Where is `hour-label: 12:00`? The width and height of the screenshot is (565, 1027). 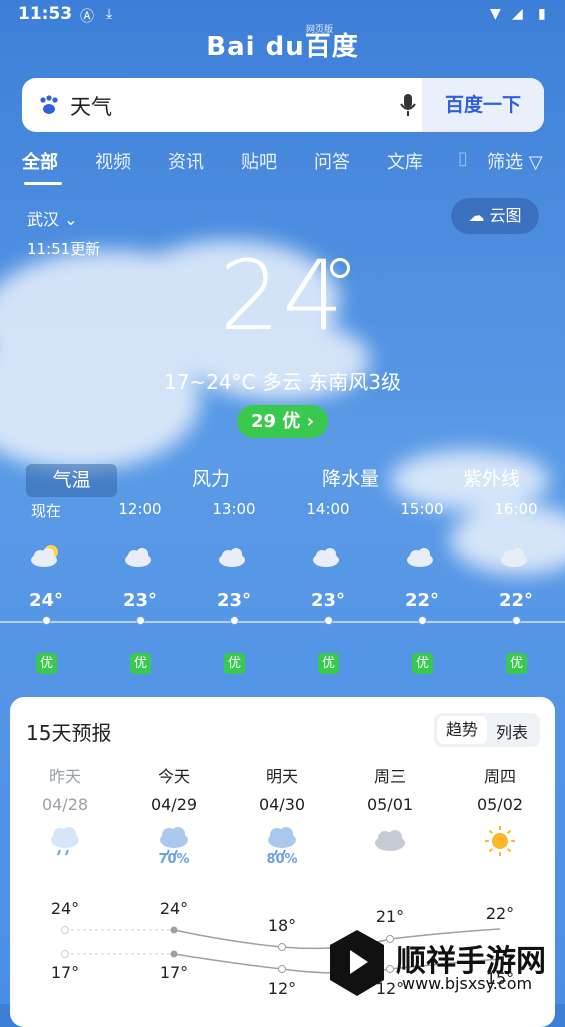
hour-label: 12:00 is located at coordinates (140, 509).